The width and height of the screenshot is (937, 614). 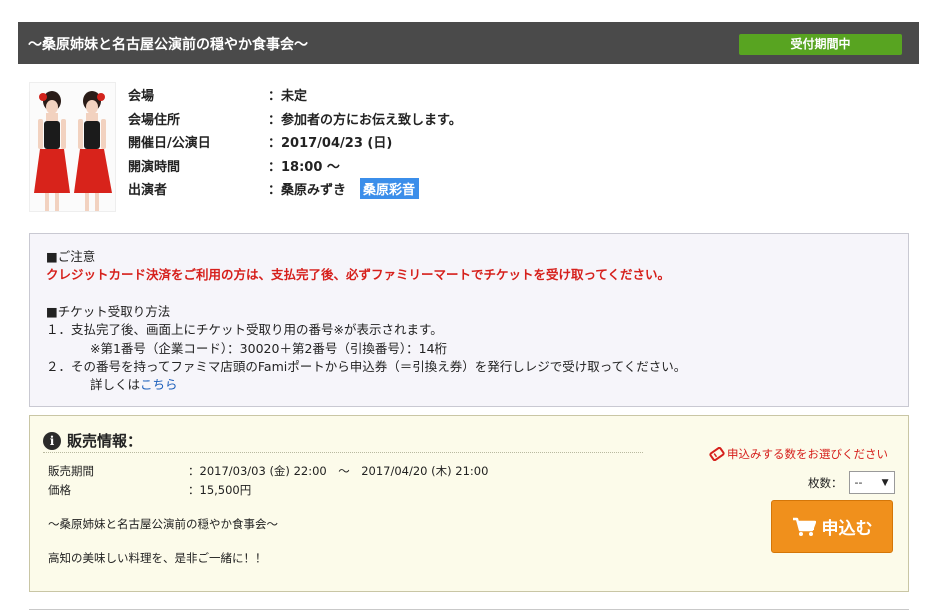 I want to click on event-photo, so click(x=72, y=147).